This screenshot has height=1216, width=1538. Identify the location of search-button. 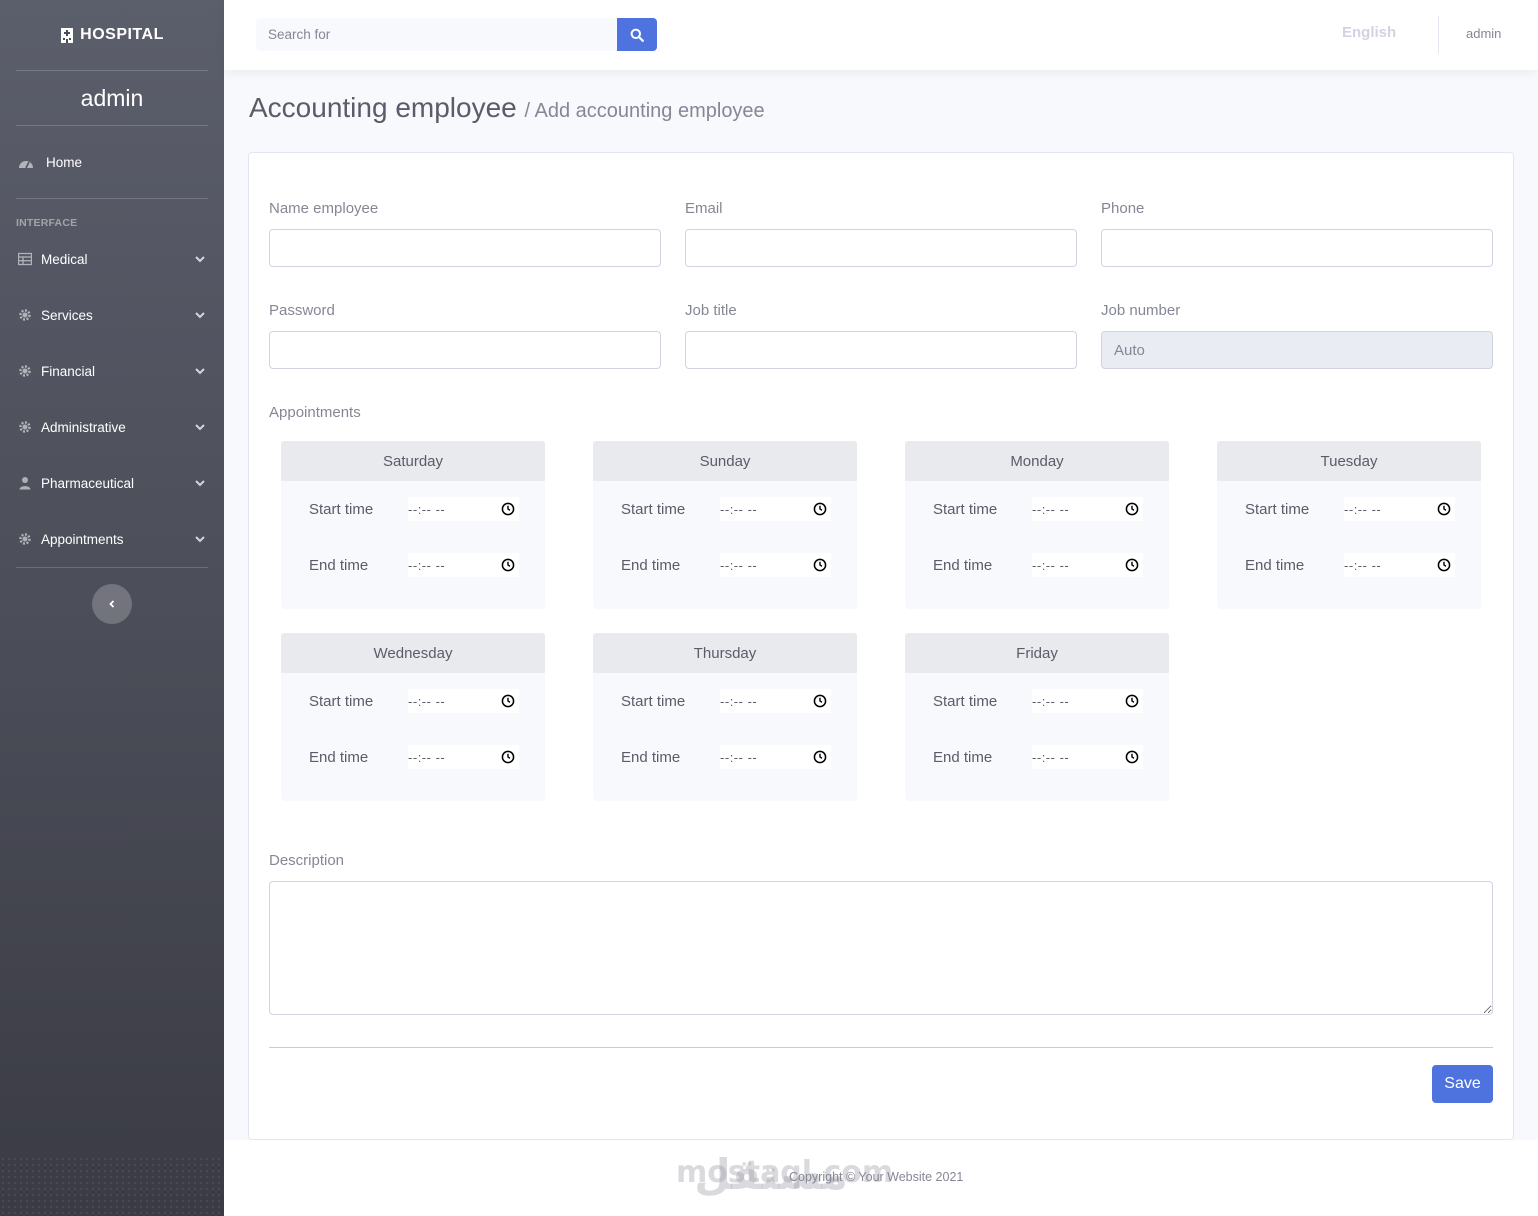
(637, 34).